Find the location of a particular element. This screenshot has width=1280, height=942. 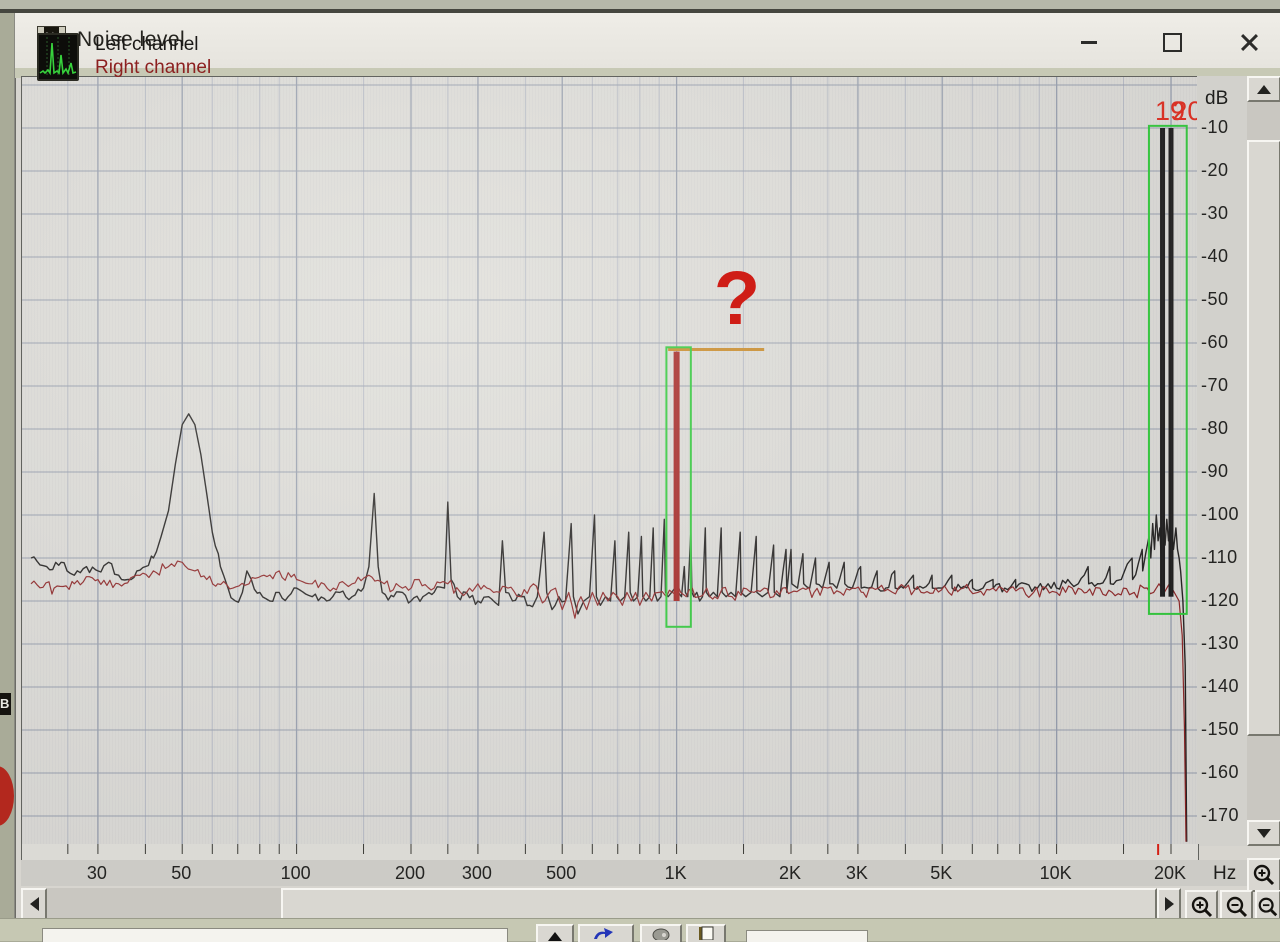

legend-left-channel: Left channel is located at coordinates (147, 44).